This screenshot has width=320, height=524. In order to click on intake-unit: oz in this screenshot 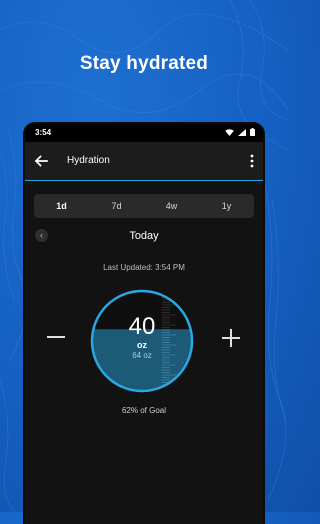, I will do `click(142, 345)`.